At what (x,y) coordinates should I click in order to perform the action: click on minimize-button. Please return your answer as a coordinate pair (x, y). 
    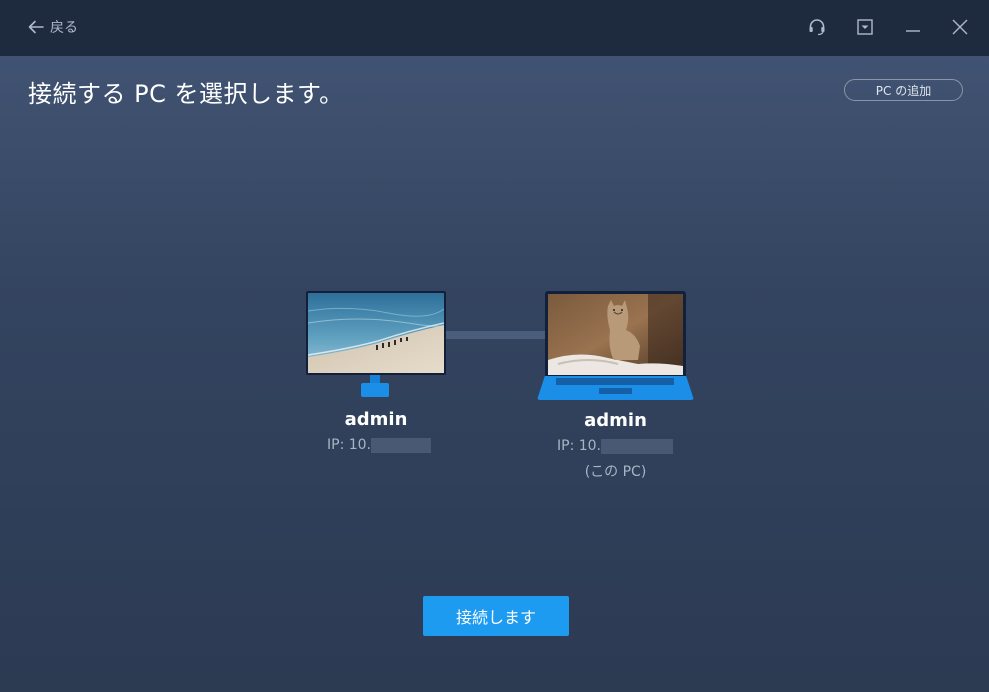
    Looking at the image, I should click on (913, 27).